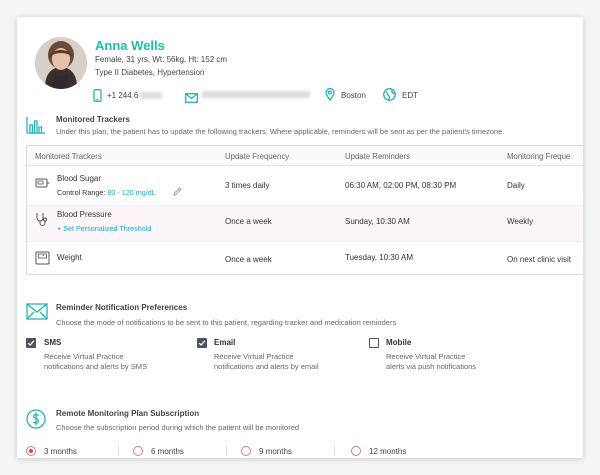 The height and width of the screenshot is (475, 600). Describe the element at coordinates (42, 259) in the screenshot. I see `weight-scale-icon` at that location.